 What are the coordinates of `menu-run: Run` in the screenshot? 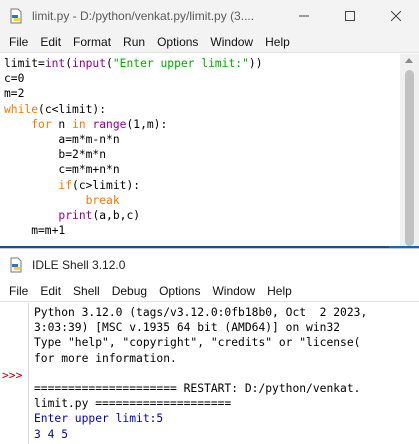 It's located at (134, 42).